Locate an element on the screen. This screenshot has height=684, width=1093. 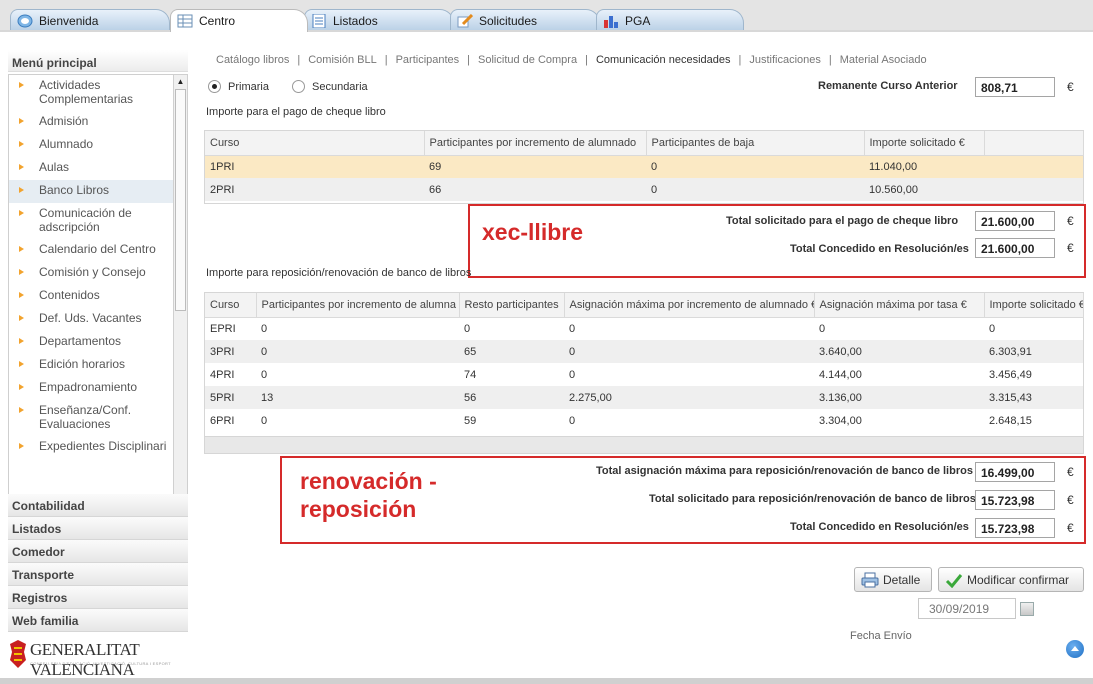
sidebar-item-alumnado: Alumnado is located at coordinates (98, 145).